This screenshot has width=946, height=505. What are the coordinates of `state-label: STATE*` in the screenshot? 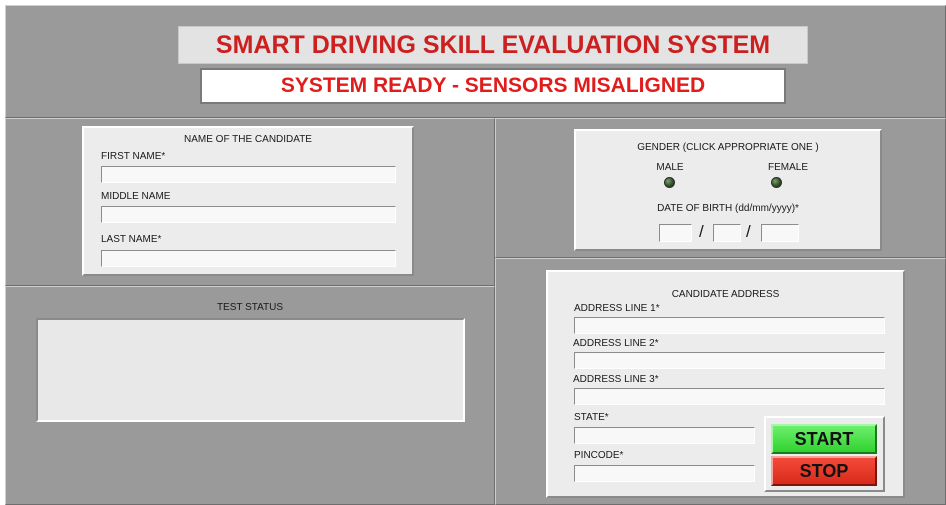 It's located at (591, 417).